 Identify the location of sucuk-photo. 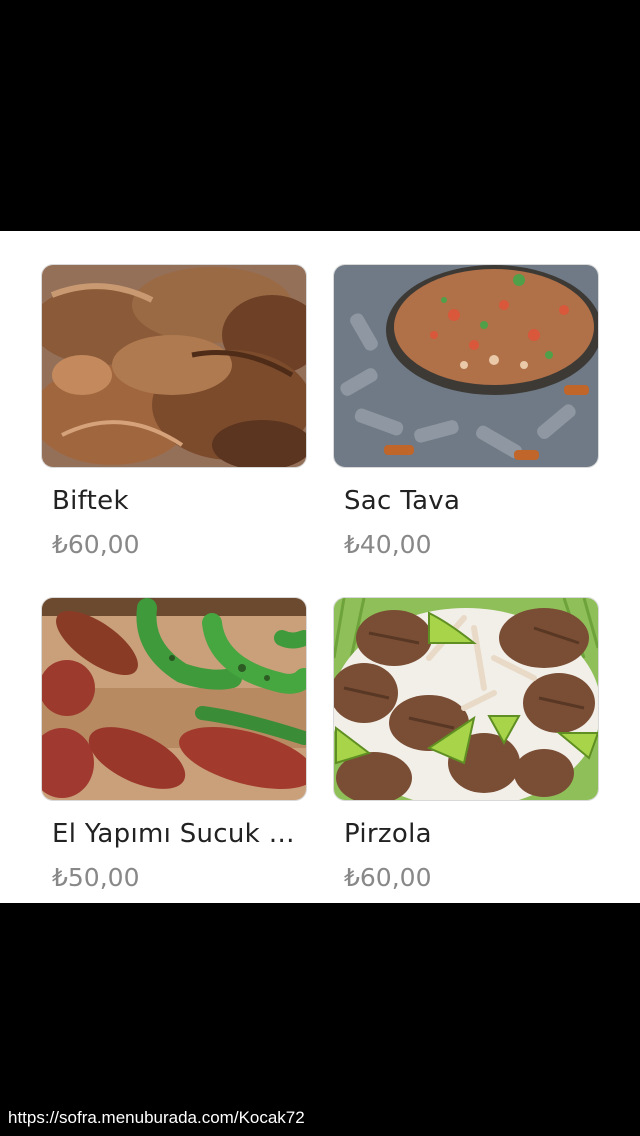
(174, 699).